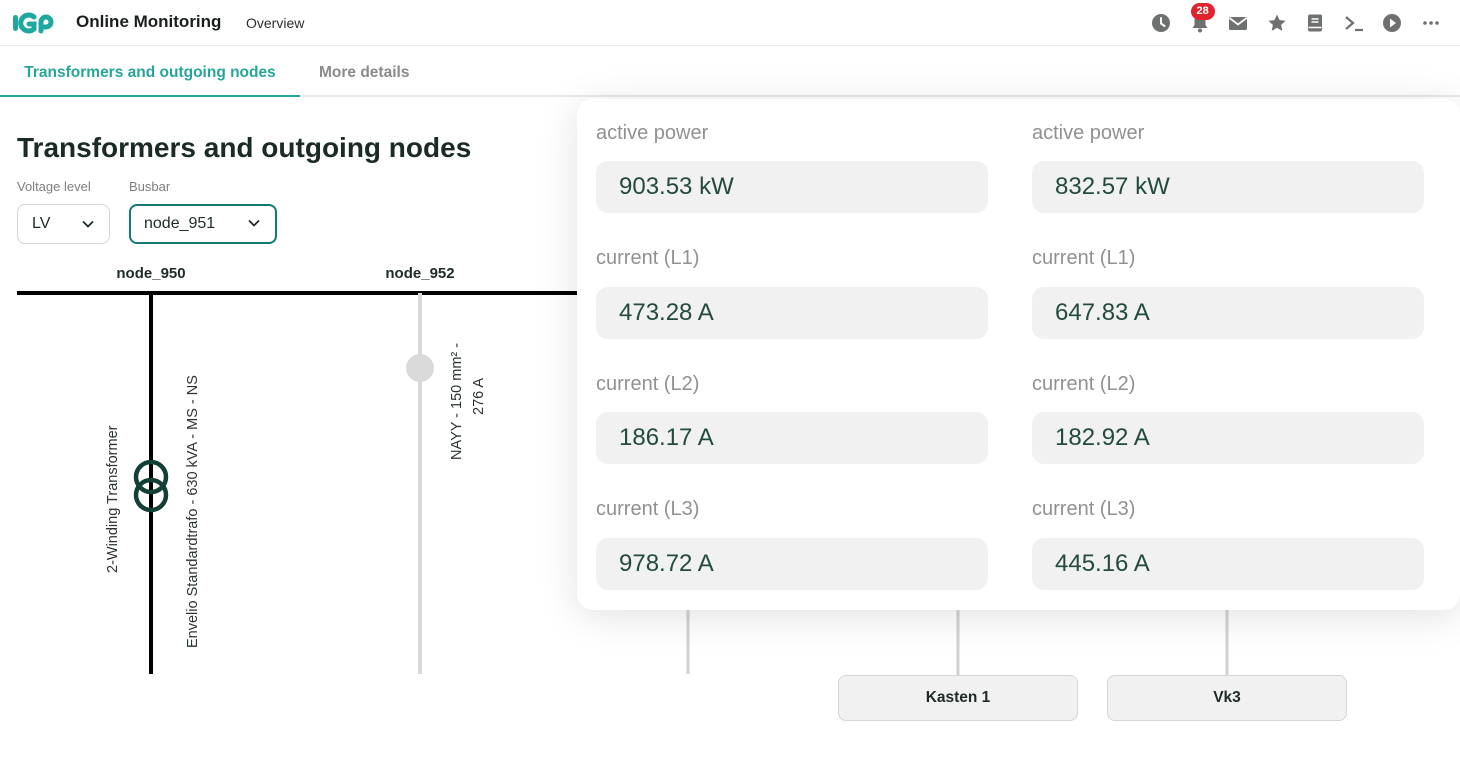  I want to click on cable-label-line2: 276 A, so click(479, 396).